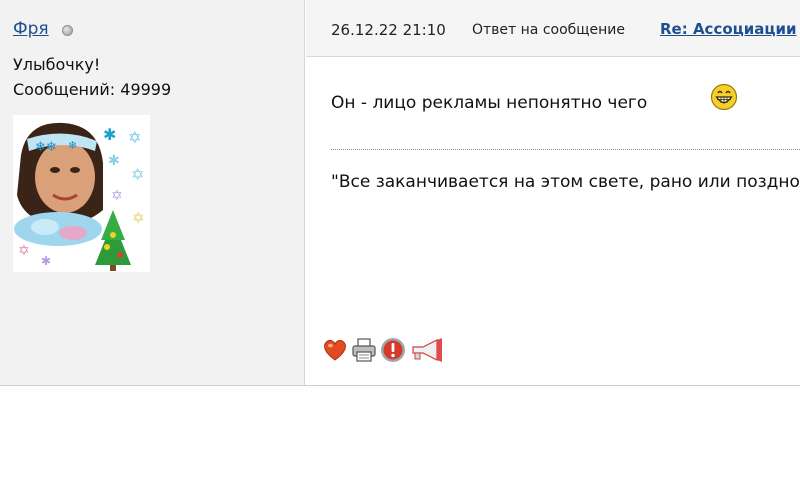 Image resolution: width=800 pixels, height=497 pixels. Describe the element at coordinates (31, 29) in the screenshot. I see `author-name-link: Фря` at that location.